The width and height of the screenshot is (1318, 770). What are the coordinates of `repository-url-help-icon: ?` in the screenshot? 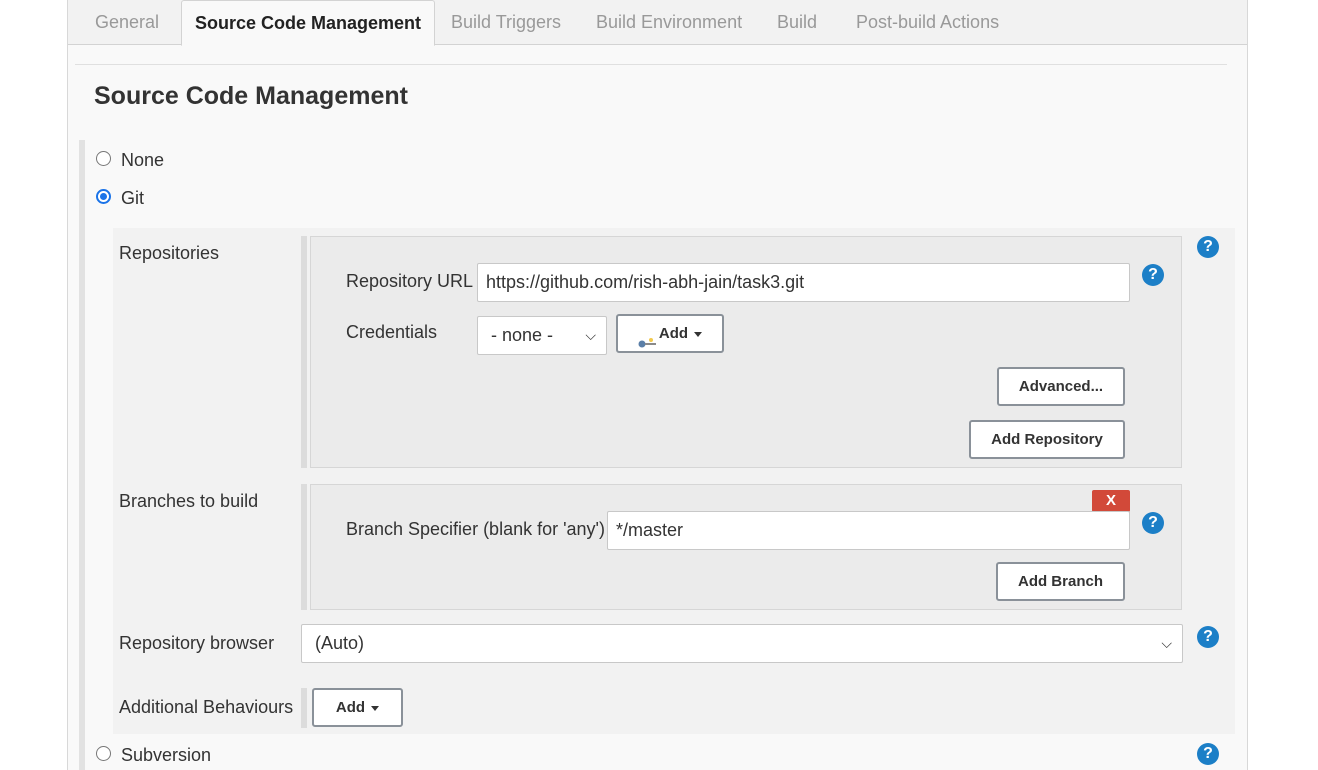 It's located at (1153, 275).